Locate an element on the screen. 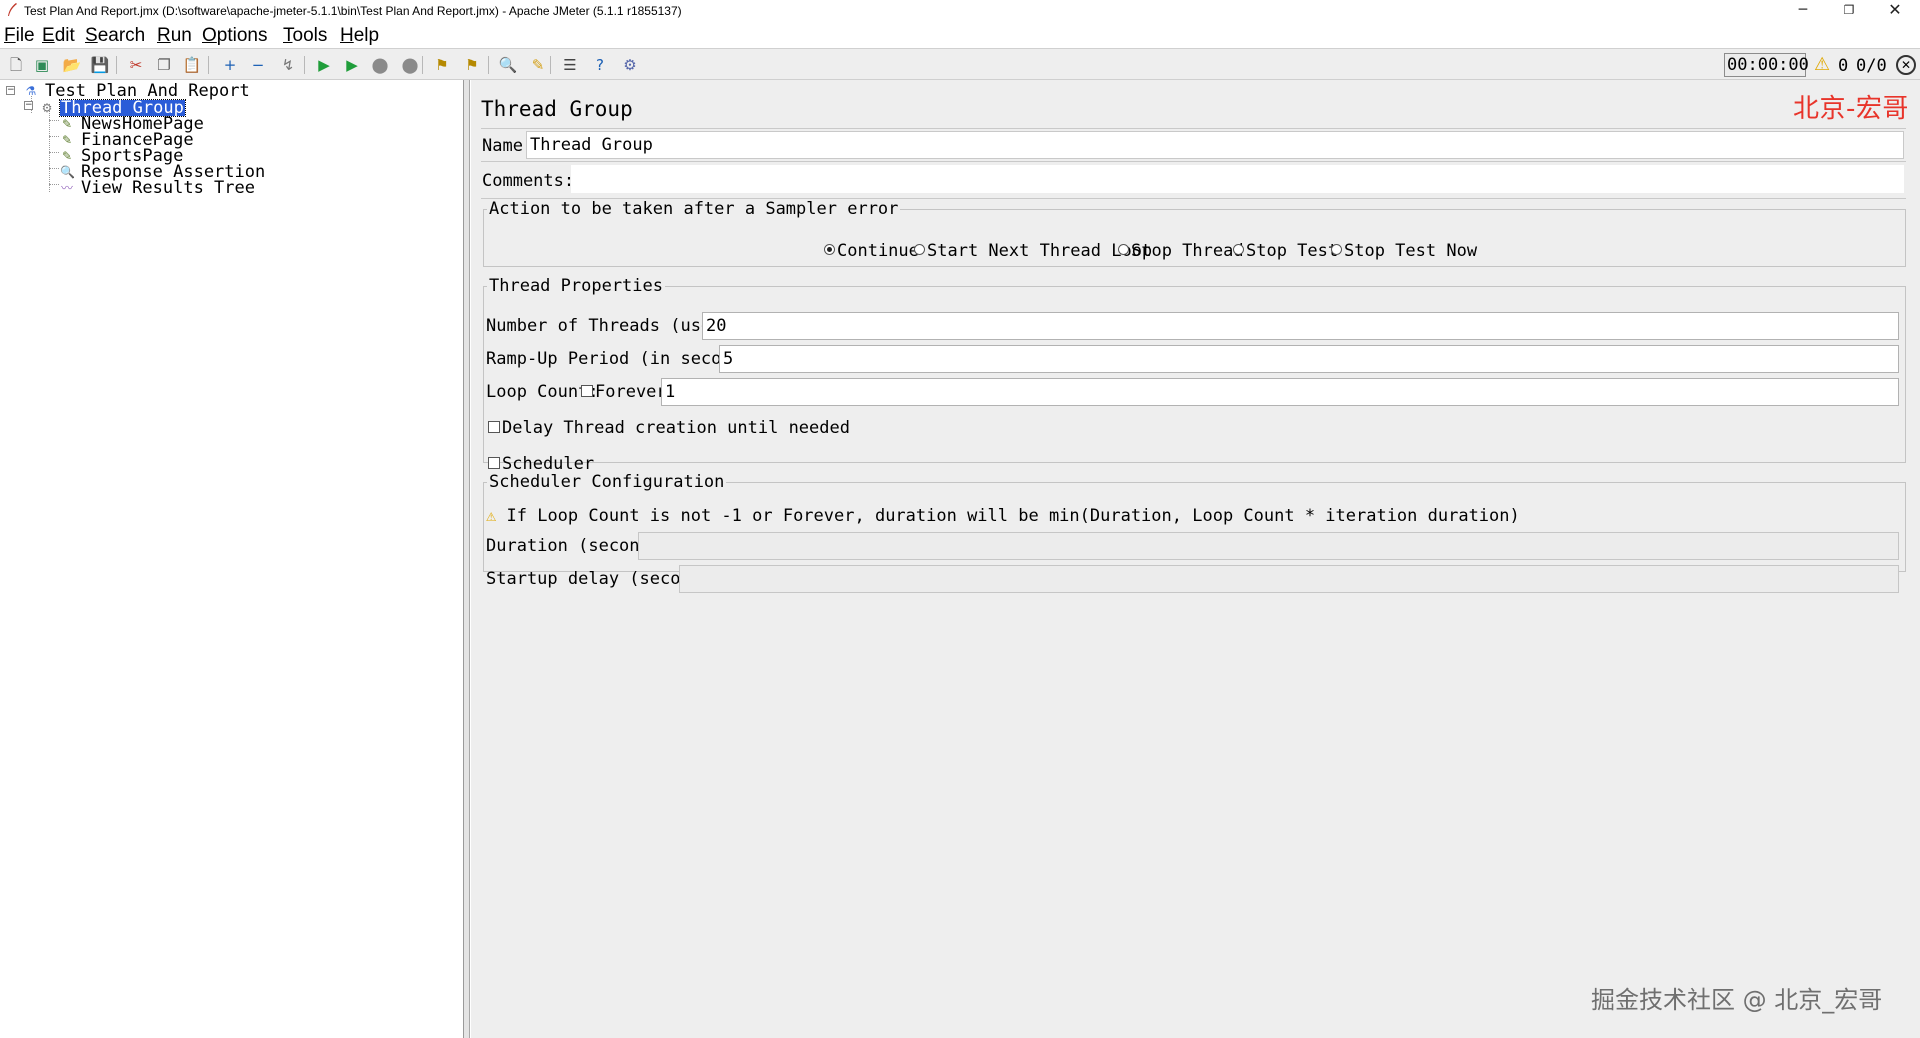 This screenshot has width=1920, height=1038. radio-continue-indicator is located at coordinates (829, 249).